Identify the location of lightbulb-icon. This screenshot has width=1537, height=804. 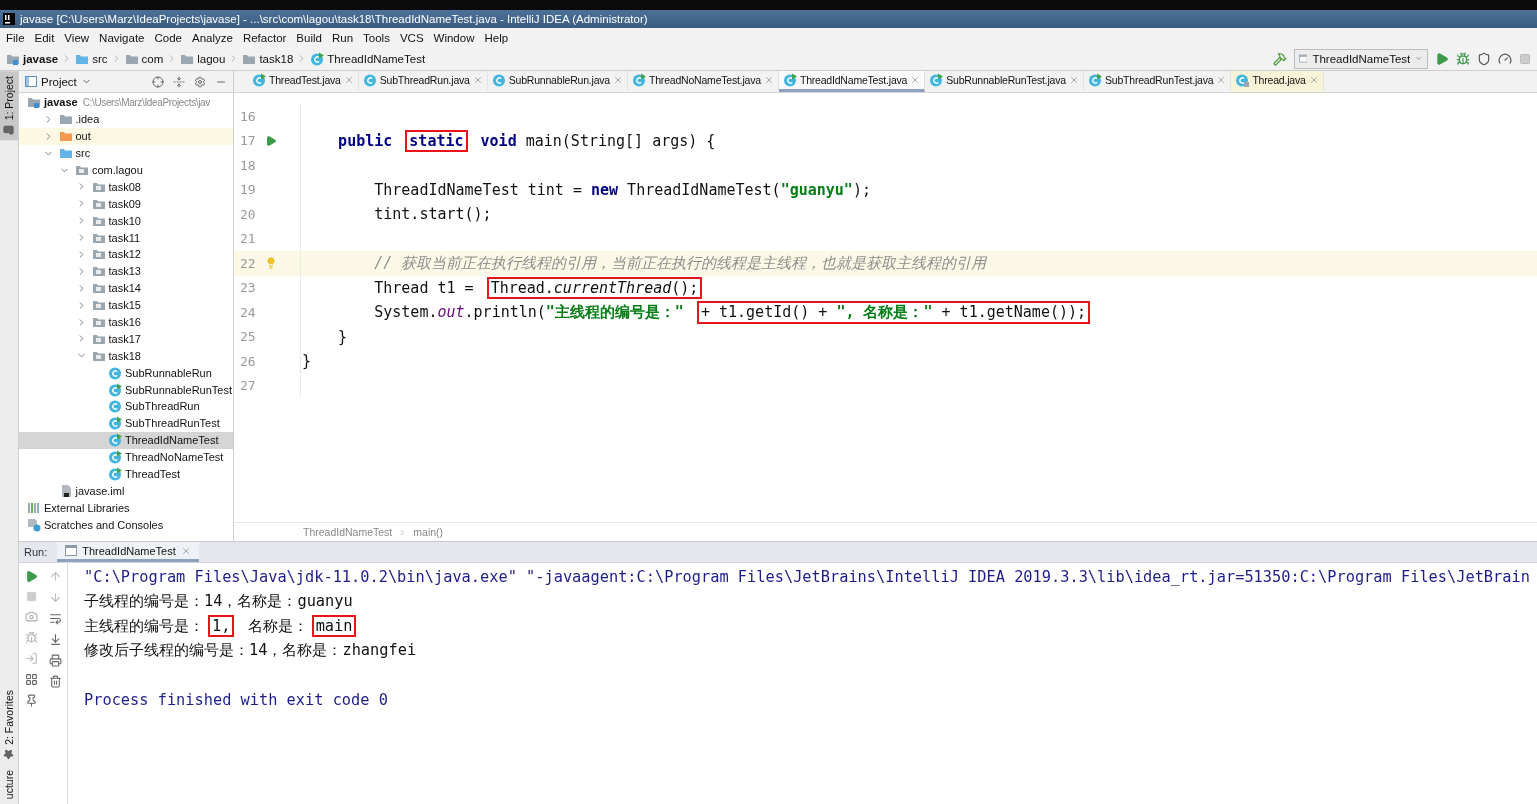
(270, 263).